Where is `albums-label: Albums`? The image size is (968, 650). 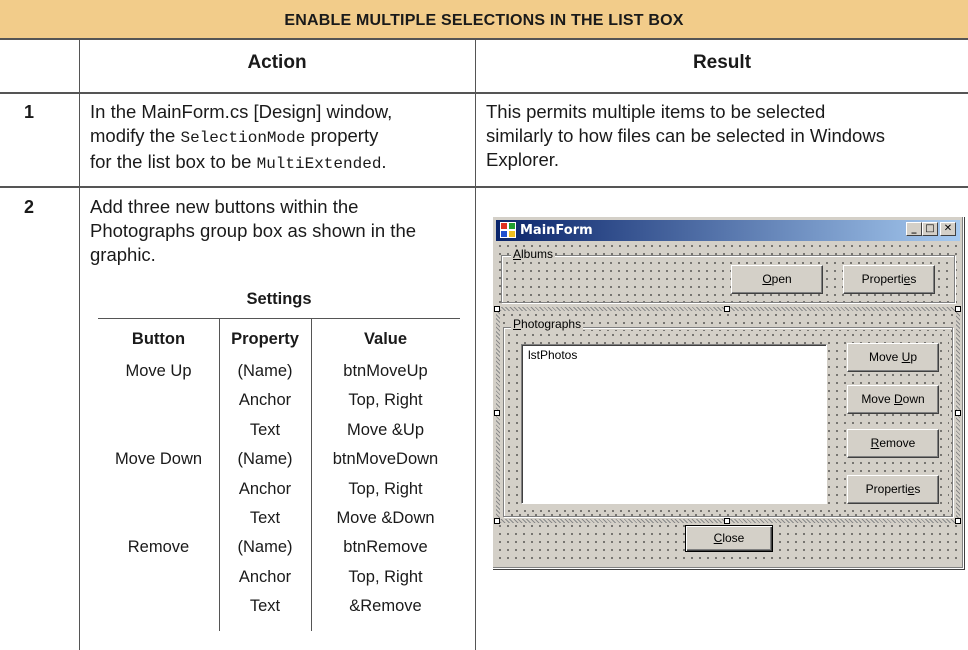
albums-label: Albums is located at coordinates (533, 254).